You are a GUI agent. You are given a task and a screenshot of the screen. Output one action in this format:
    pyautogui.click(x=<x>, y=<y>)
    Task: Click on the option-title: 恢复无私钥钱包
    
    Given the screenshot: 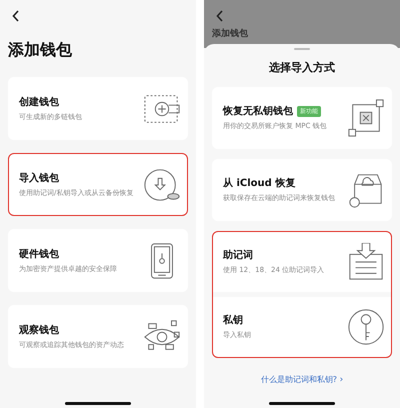 What is the action you would take?
    pyautogui.click(x=258, y=111)
    